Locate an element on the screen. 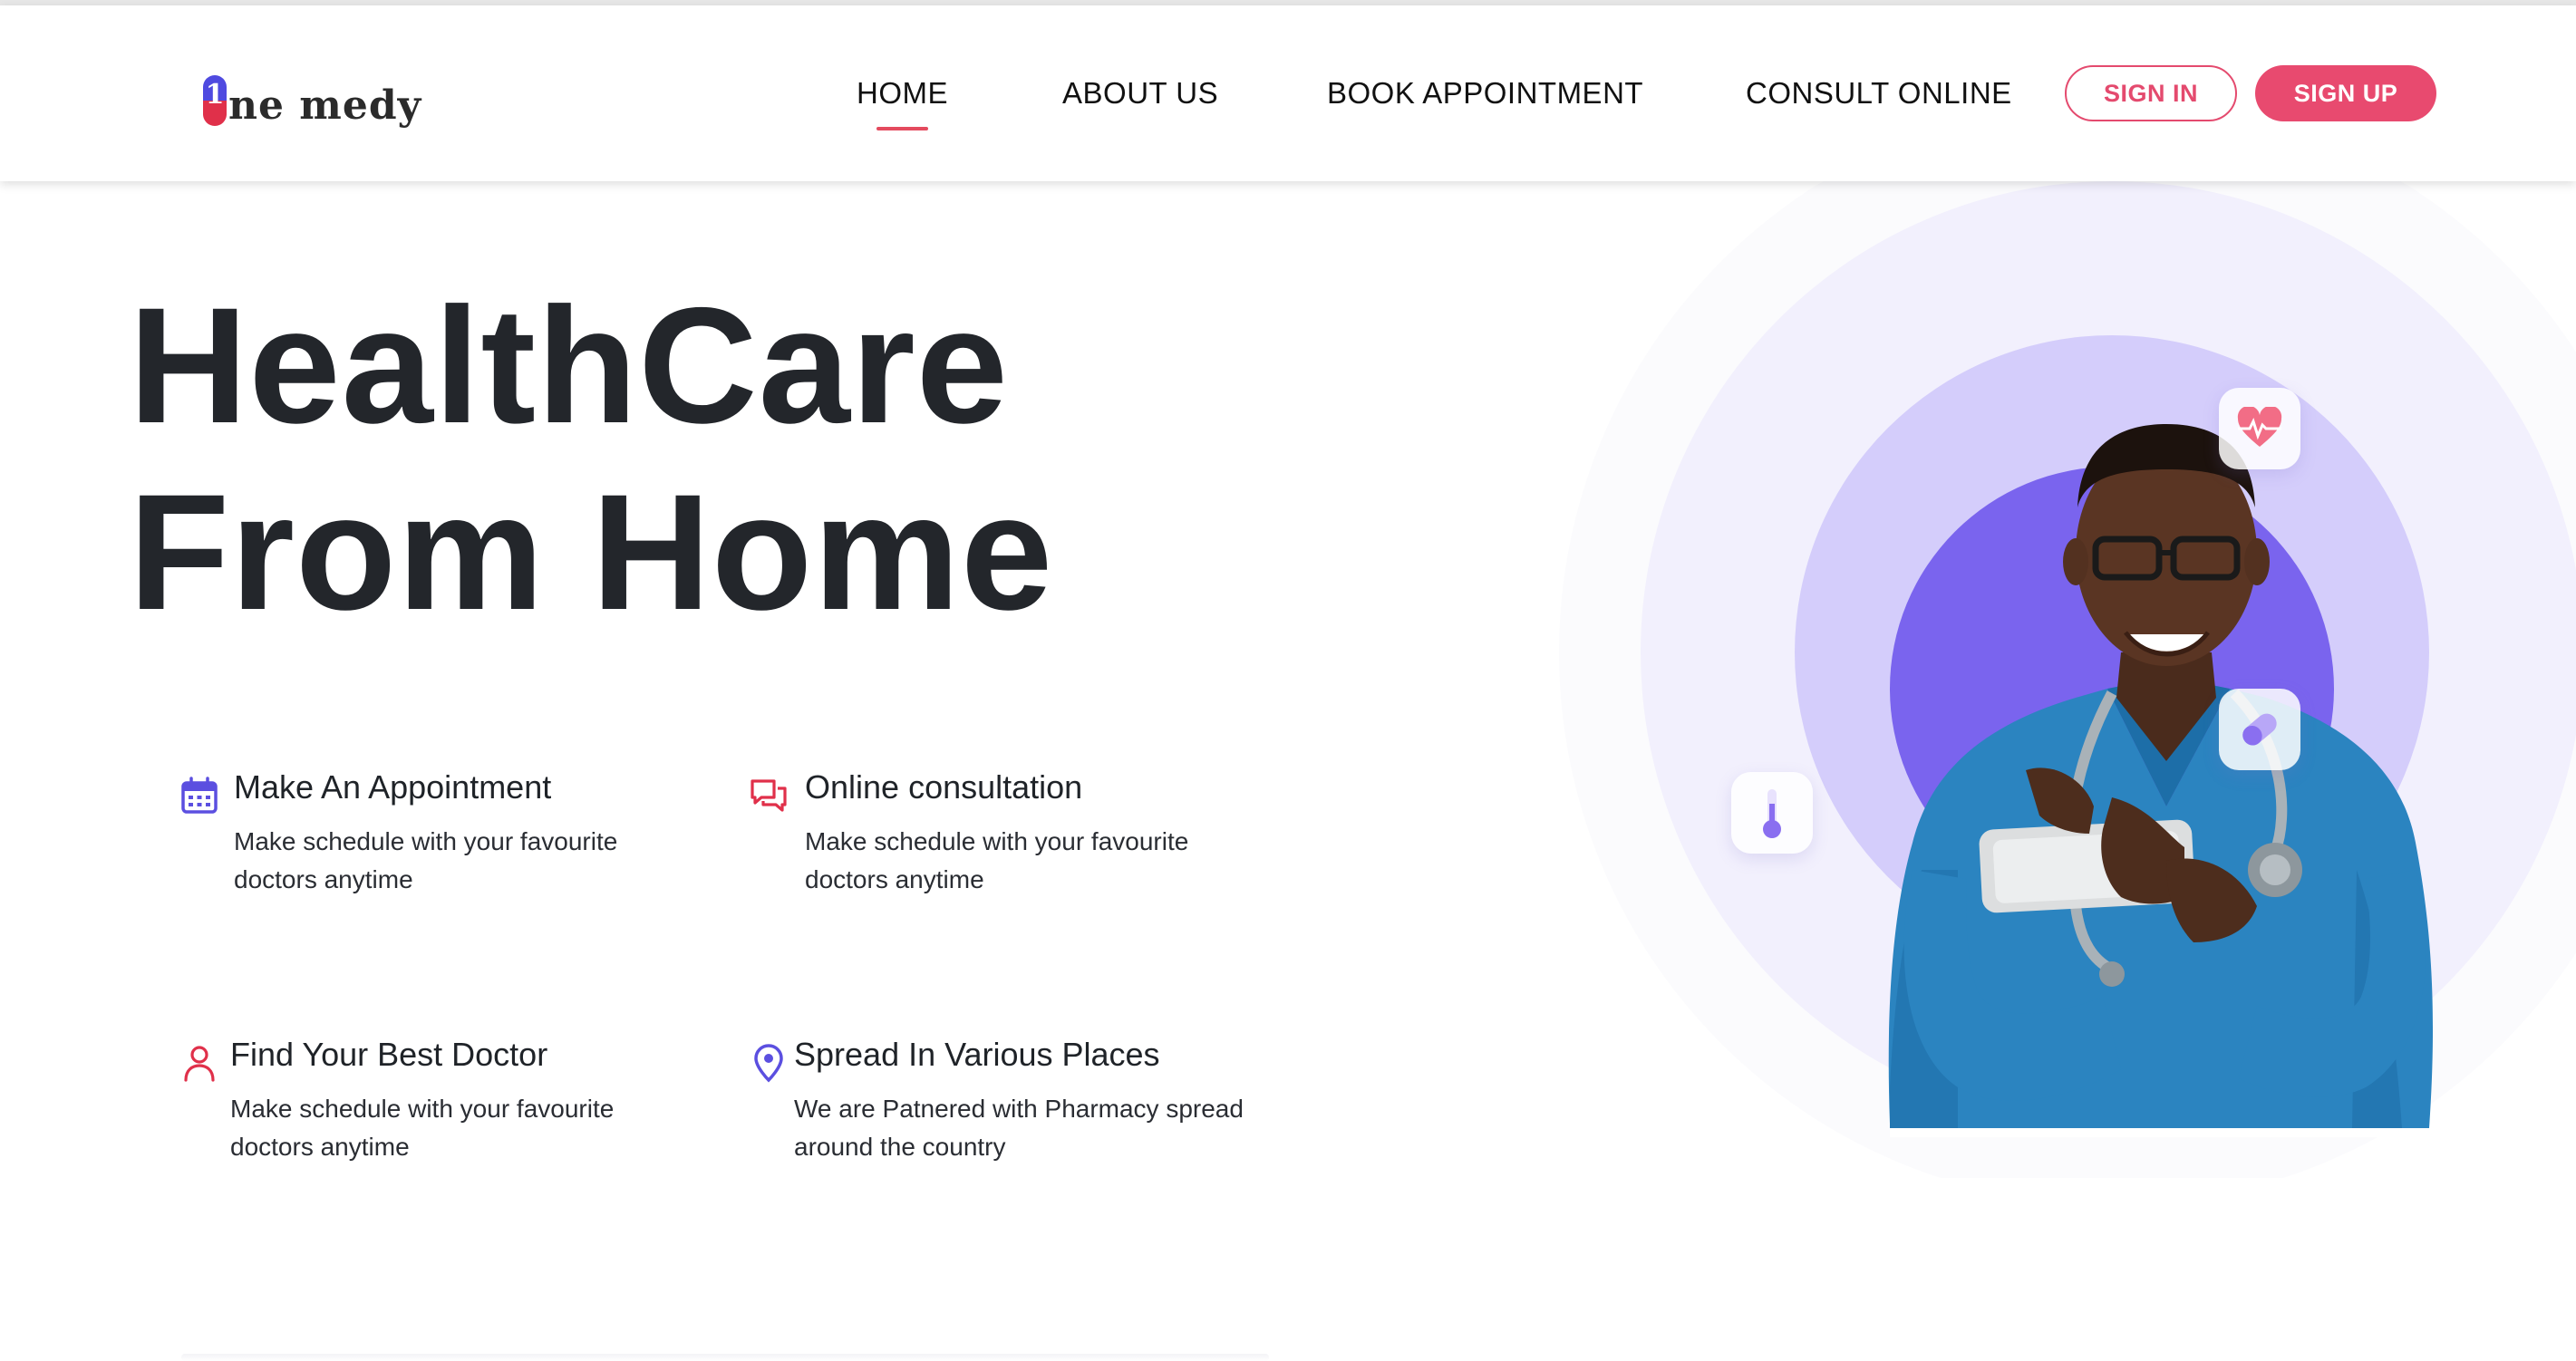 The width and height of the screenshot is (2576, 1361). section-divider is located at coordinates (725, 1358).